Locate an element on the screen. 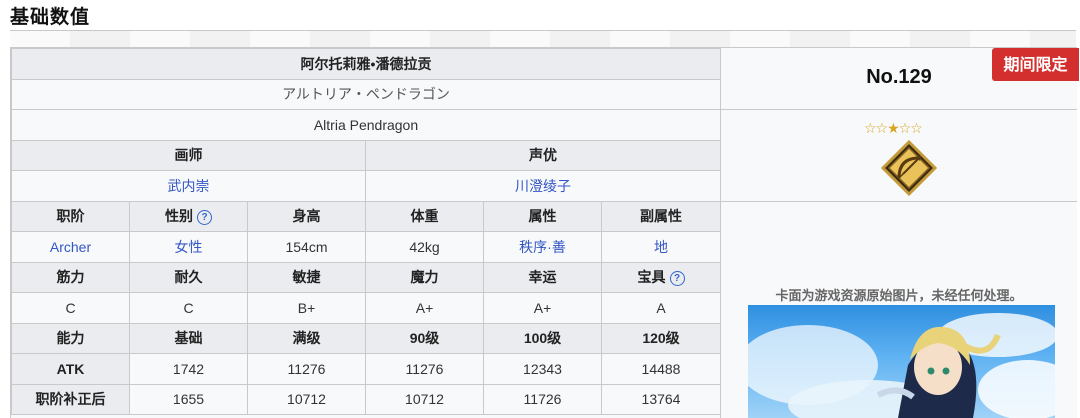  name-cn: 阿尔托莉雅•潘德拉贡 is located at coordinates (366, 64).